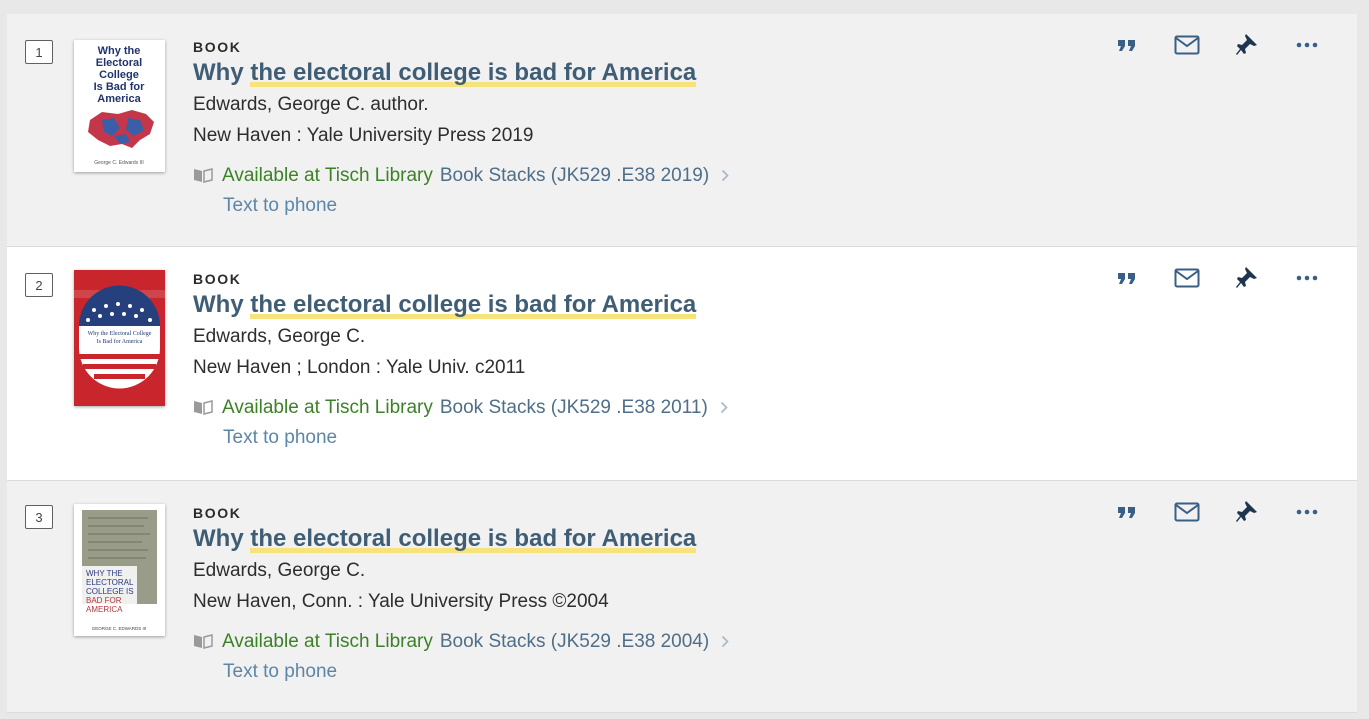  What do you see at coordinates (363, 135) in the screenshot?
I see `result-publisher: New Haven : Yale University Press 2019` at bounding box center [363, 135].